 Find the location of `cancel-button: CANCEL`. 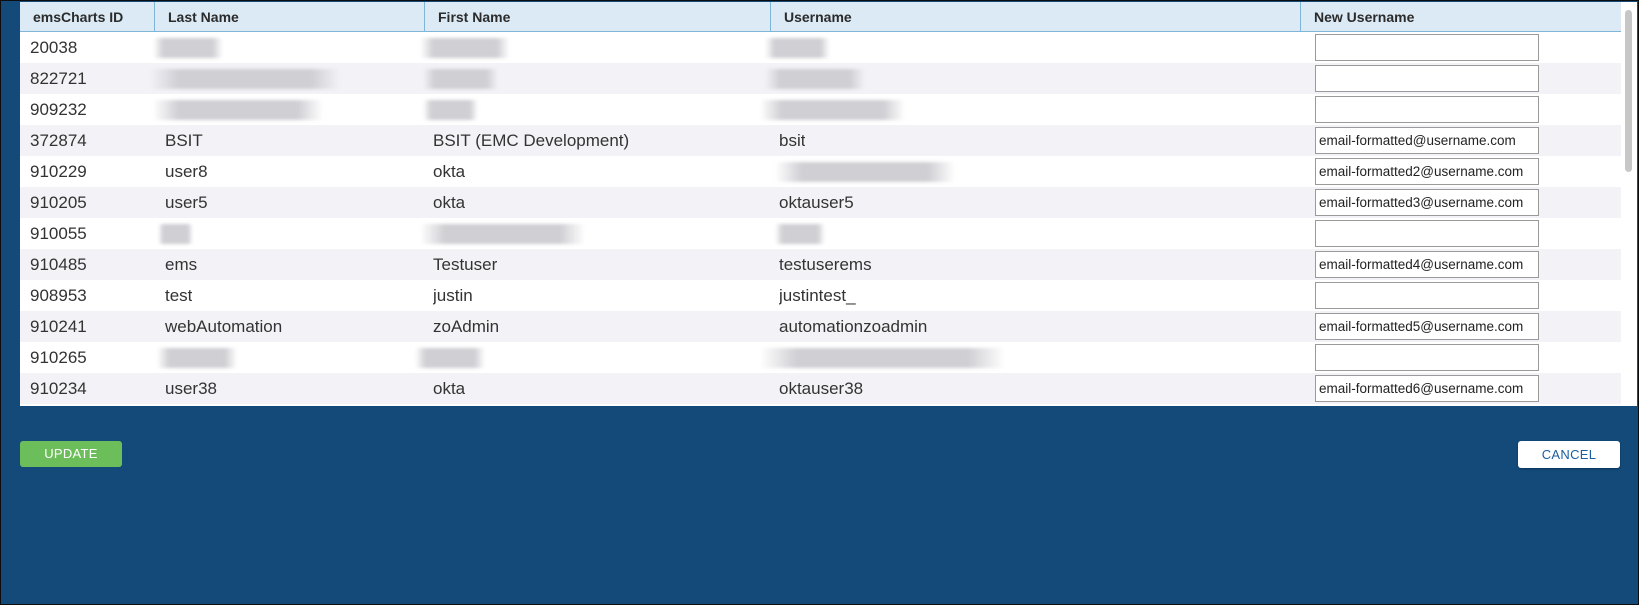

cancel-button: CANCEL is located at coordinates (1569, 454).